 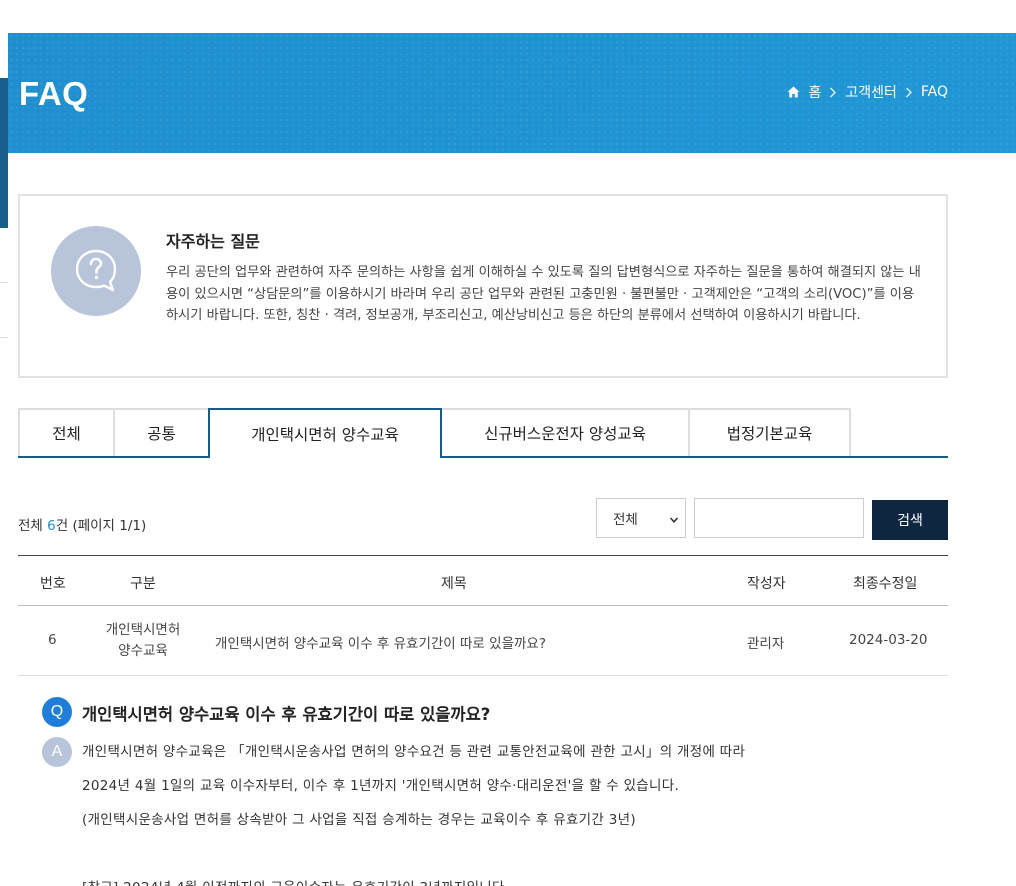 I want to click on side-nav-edge, so click(x=4, y=153).